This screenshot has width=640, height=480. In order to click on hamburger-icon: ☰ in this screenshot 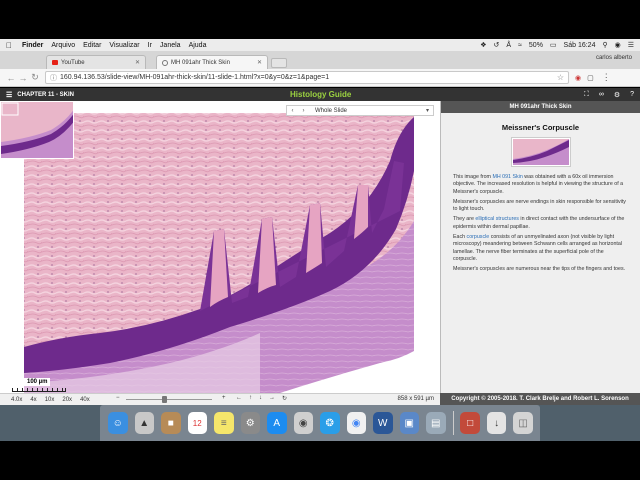, I will do `click(9, 95)`.